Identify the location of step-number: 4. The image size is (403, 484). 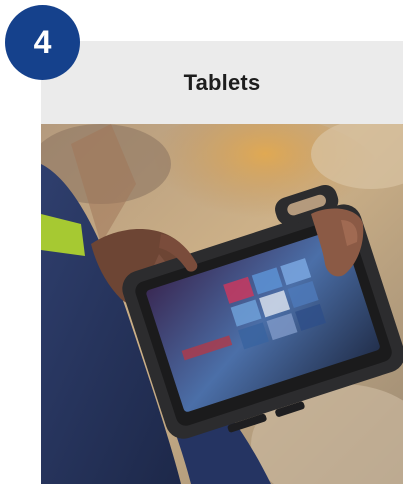
(42, 42).